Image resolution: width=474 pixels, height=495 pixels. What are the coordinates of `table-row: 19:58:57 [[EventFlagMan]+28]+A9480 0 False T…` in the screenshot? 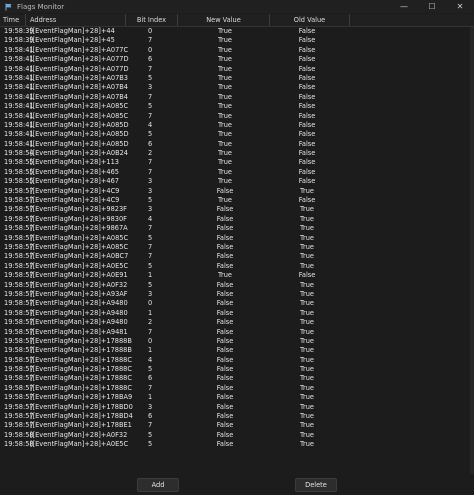 It's located at (237, 303).